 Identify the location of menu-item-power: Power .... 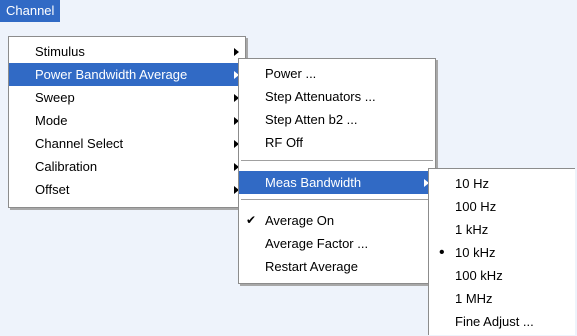
(337, 73).